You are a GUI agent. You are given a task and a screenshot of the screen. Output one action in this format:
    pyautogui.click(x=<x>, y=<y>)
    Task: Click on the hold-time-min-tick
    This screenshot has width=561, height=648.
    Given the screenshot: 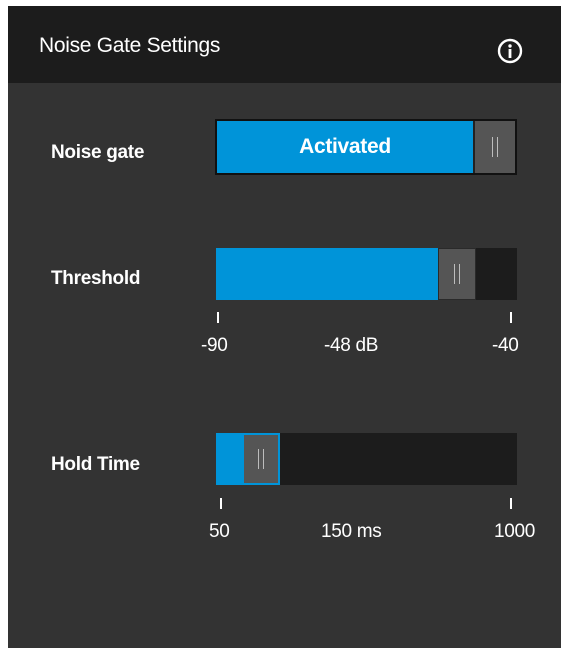 What is the action you would take?
    pyautogui.click(x=221, y=503)
    